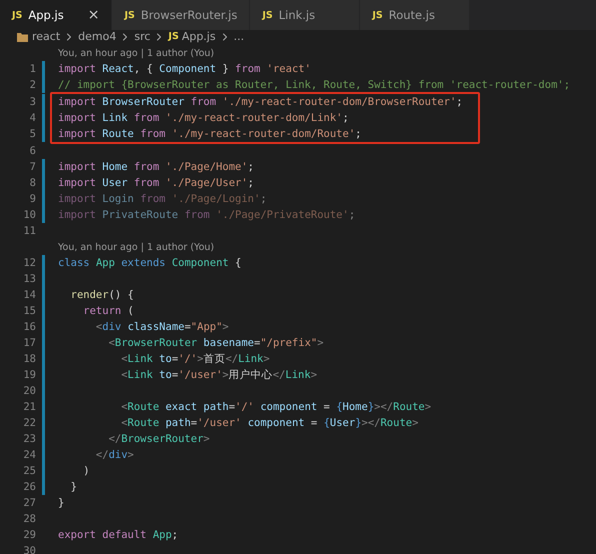  What do you see at coordinates (29, 231) in the screenshot?
I see `line-number: 11` at bounding box center [29, 231].